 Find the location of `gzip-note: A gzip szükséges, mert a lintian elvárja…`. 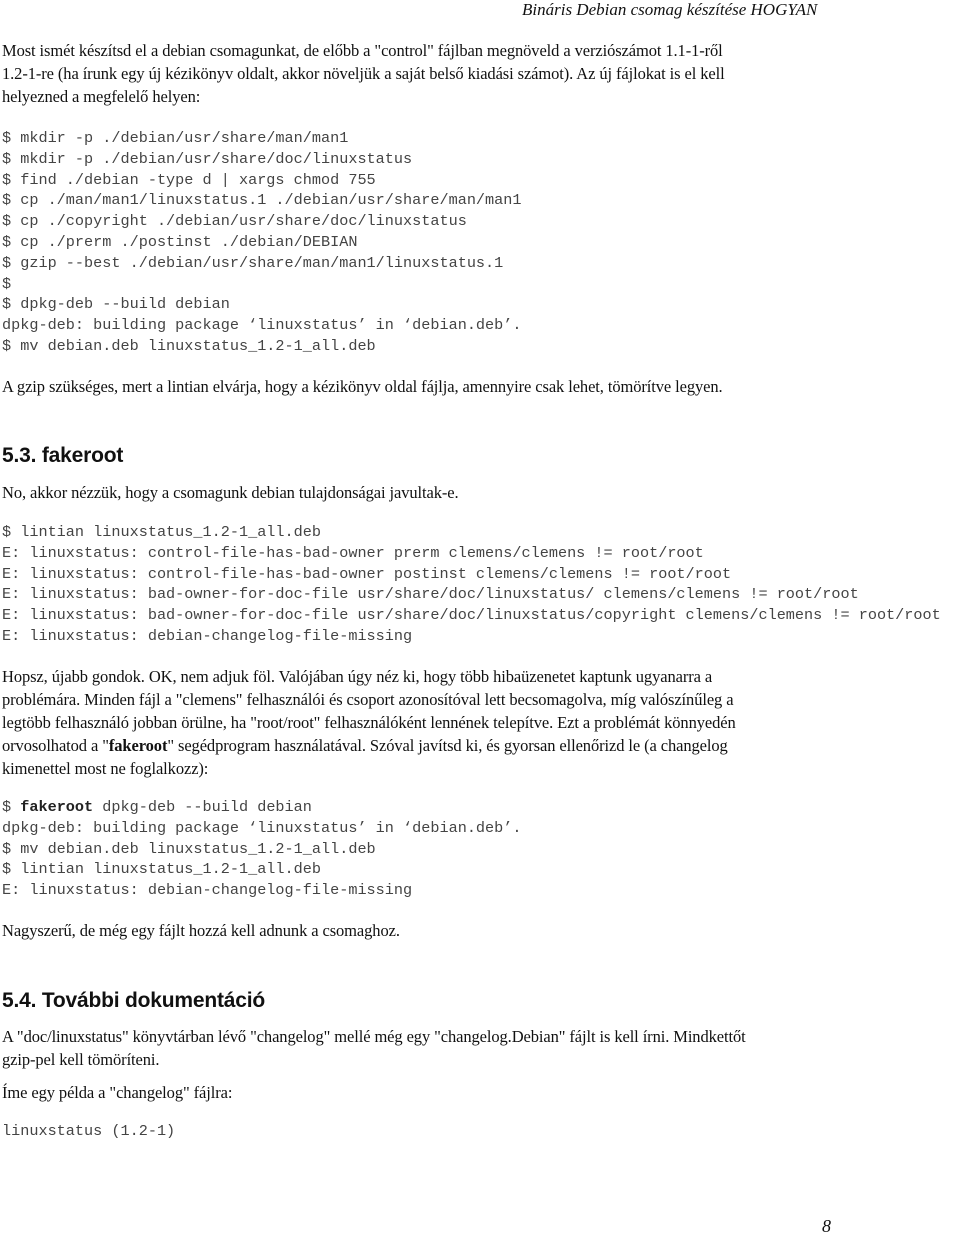

gzip-note: A gzip szükséges, mert a lintian elvárja… is located at coordinates (362, 386).